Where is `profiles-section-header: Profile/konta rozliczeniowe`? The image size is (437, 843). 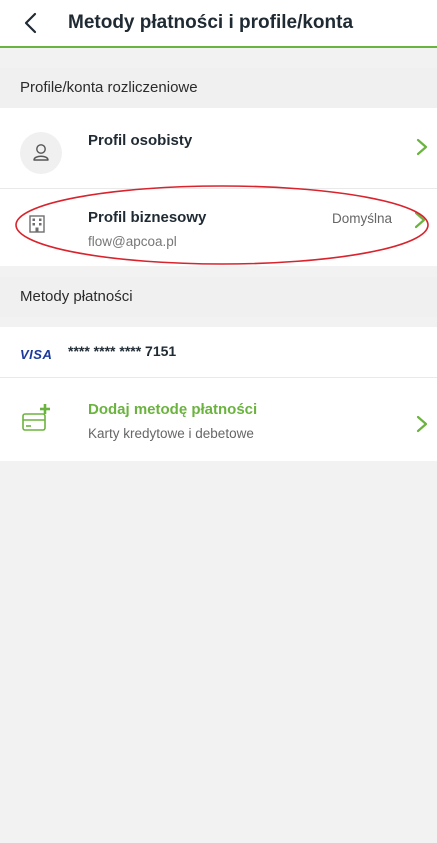
profiles-section-header: Profile/konta rozliczeniowe is located at coordinates (218, 88).